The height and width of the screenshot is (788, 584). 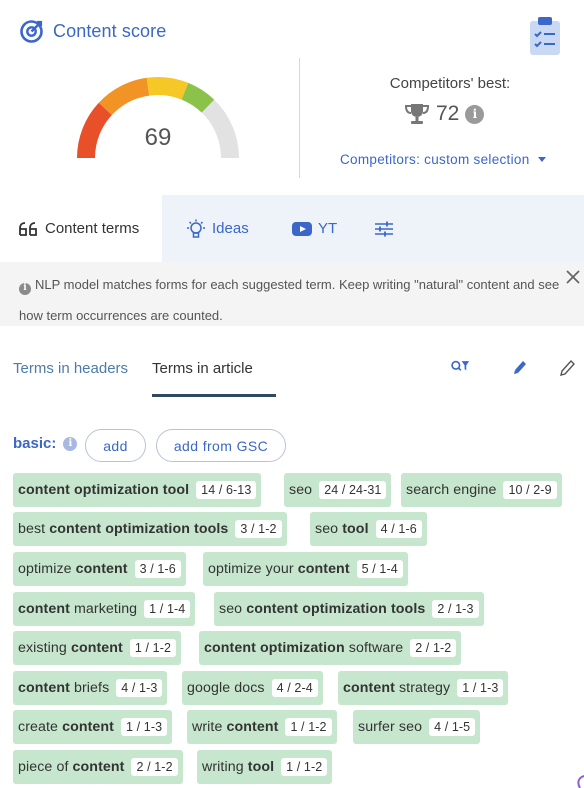 I want to click on term-chip: best content optimization tools 3 / 1-2, so click(x=150, y=529).